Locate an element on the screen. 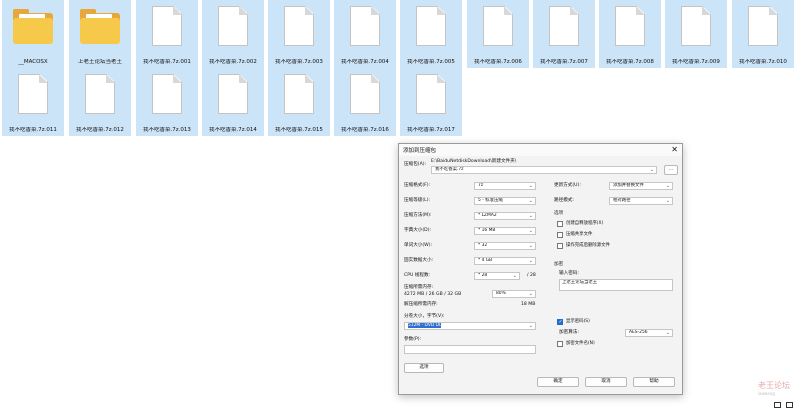 This screenshot has width=800, height=410. file-item: 我不吃香菜.7z.013 is located at coordinates (167, 102).